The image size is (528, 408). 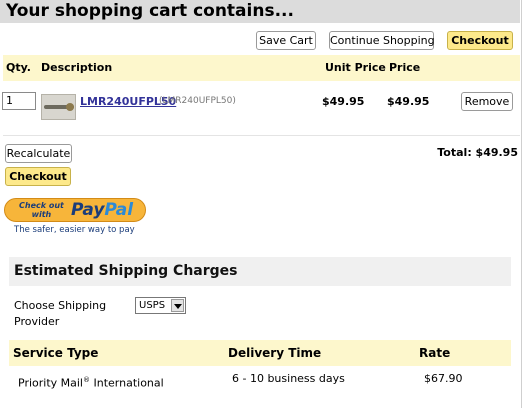 What do you see at coordinates (382, 40) in the screenshot?
I see `continue-shopping-button: Continue Shopping` at bounding box center [382, 40].